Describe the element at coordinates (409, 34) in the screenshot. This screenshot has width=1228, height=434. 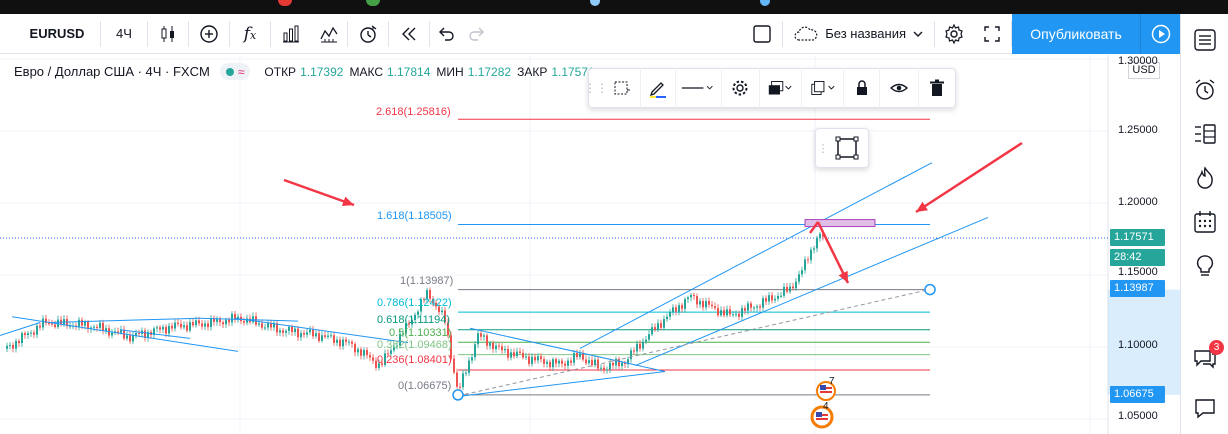
I see `bar-replay-button` at that location.